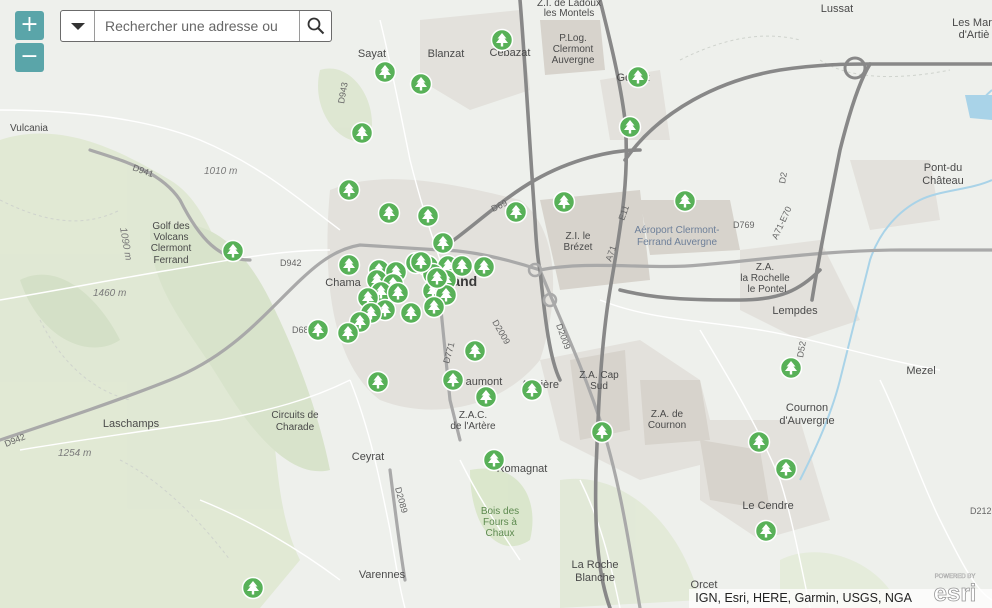 Image resolution: width=992 pixels, height=608 pixels. What do you see at coordinates (300, 330) in the screenshot?
I see `road-label-d68: D68` at bounding box center [300, 330].